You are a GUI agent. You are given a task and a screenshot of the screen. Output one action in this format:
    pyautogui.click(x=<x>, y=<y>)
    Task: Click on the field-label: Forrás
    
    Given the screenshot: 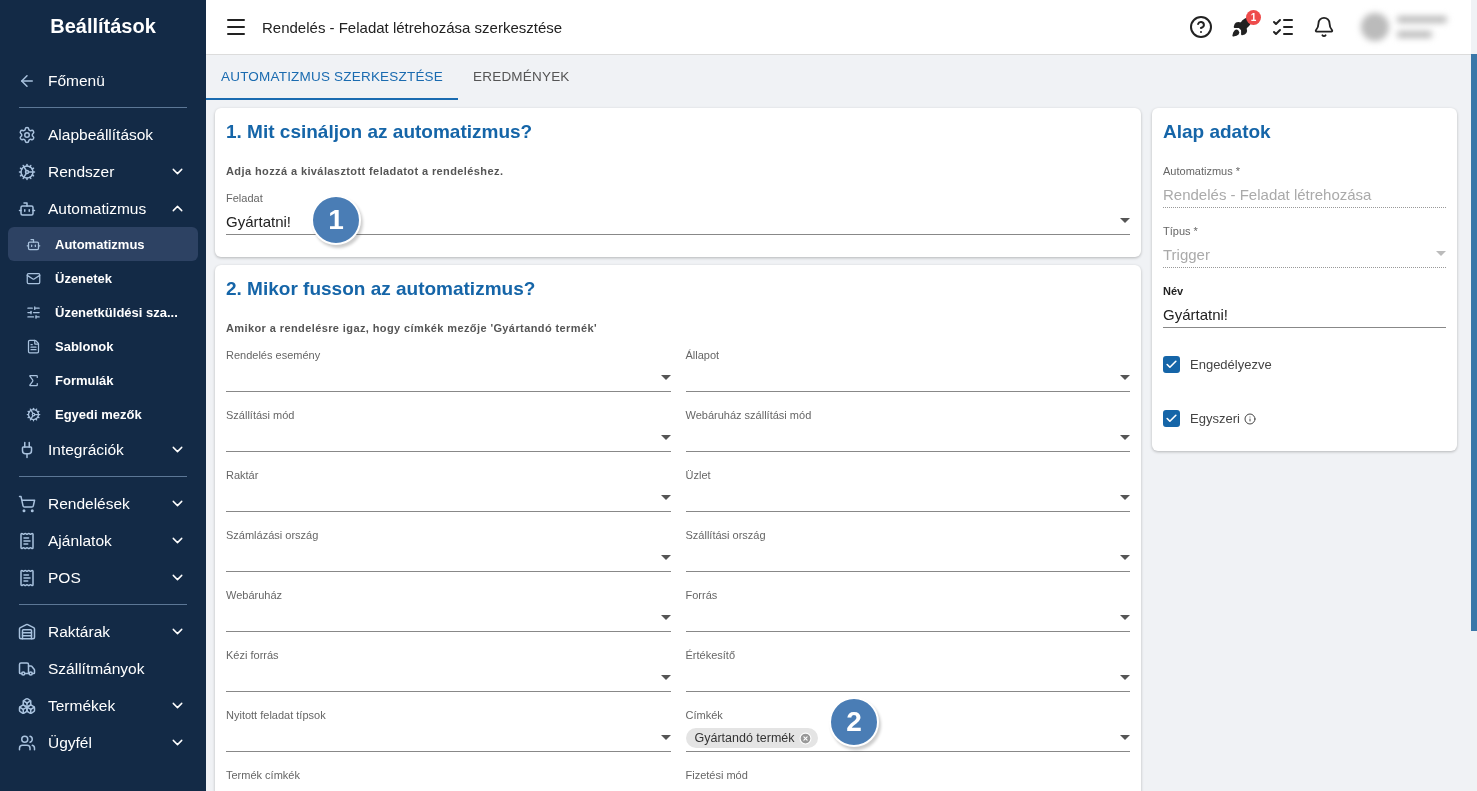 What is the action you would take?
    pyautogui.click(x=702, y=595)
    